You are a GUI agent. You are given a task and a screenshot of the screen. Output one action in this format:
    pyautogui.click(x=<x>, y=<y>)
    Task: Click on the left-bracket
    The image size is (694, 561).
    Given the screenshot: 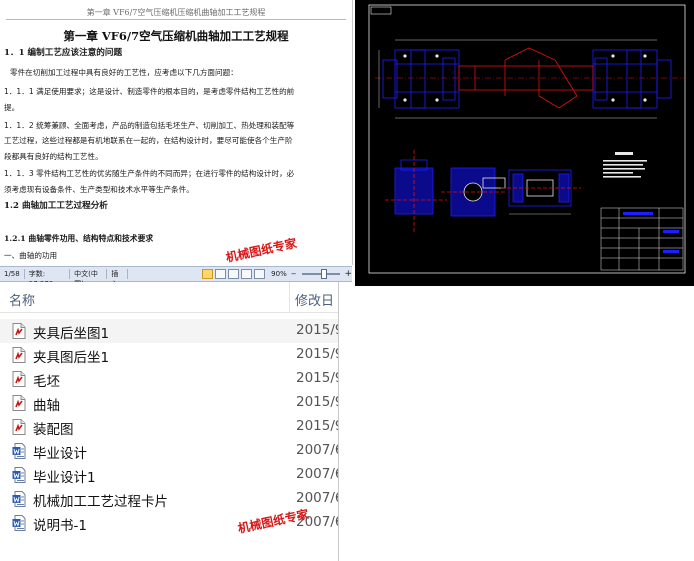 What is the action you would take?
    pyautogui.click(x=421, y=79)
    